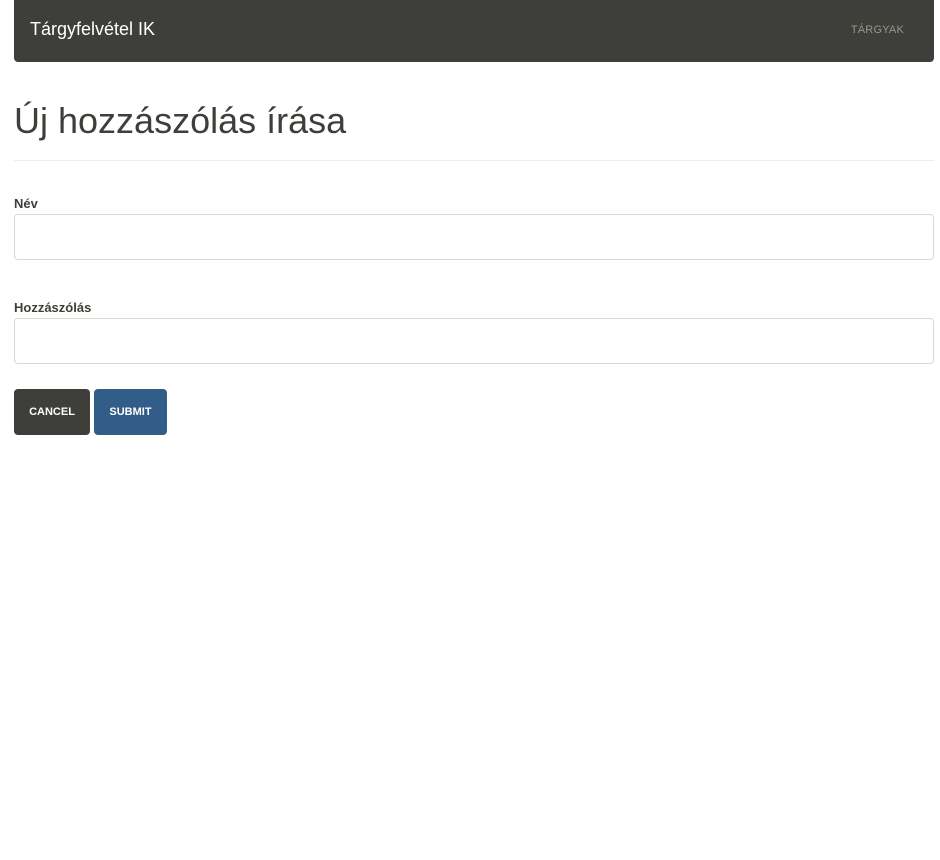 Image resolution: width=940 pixels, height=860 pixels. Describe the element at coordinates (474, 237) in the screenshot. I see `name-input` at that location.